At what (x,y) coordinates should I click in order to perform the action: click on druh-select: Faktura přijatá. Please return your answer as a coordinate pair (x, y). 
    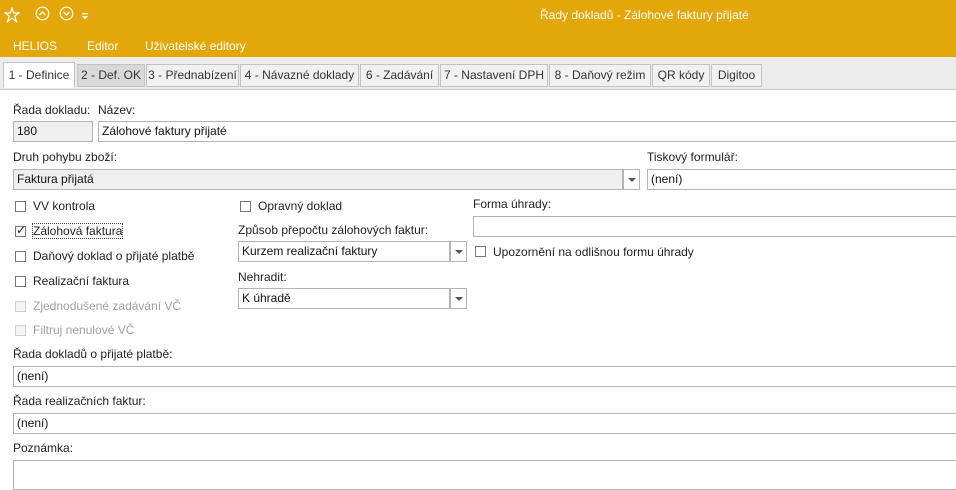
    Looking at the image, I should click on (318, 179).